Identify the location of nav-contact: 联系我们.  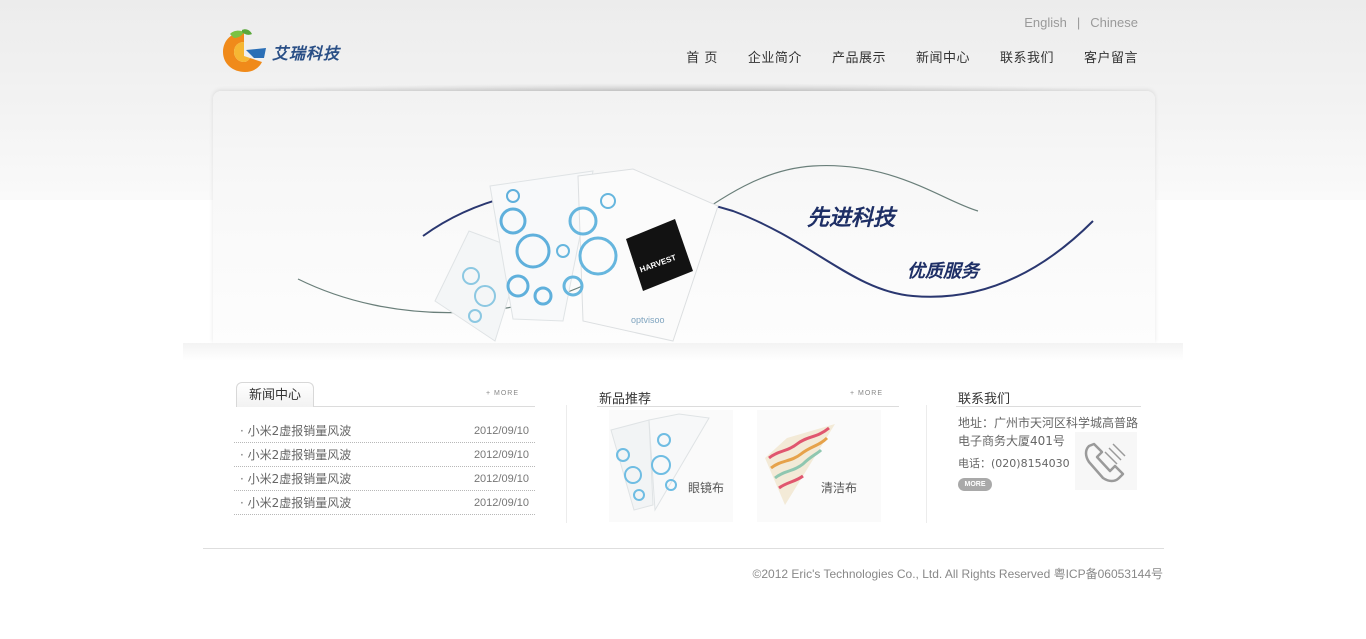
(1027, 56).